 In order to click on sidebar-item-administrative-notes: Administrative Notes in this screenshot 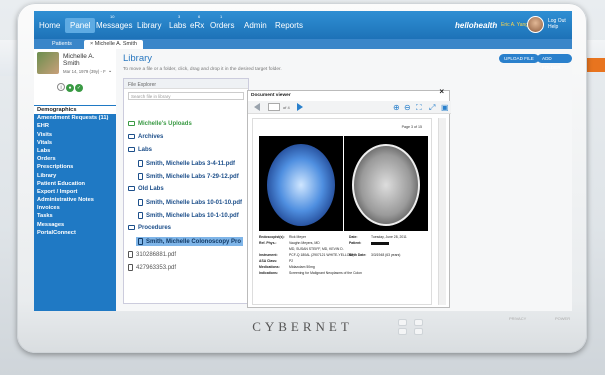, I will do `click(75, 200)`.